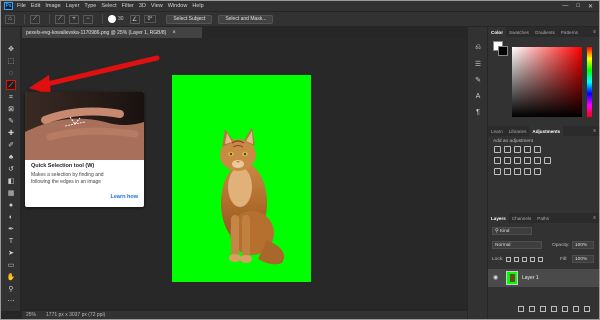 The image size is (600, 320). Describe the element at coordinates (543, 278) in the screenshot. I see `layer-row: ◉ Layer 1` at that location.